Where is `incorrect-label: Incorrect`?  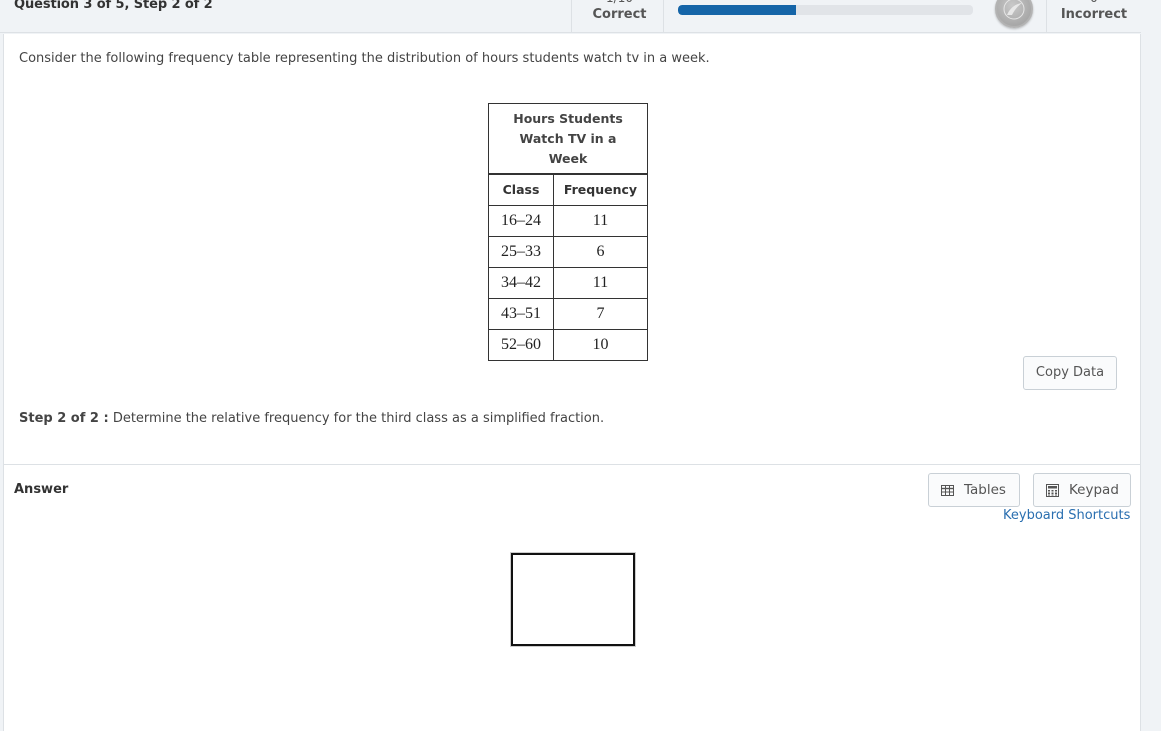 incorrect-label: Incorrect is located at coordinates (1094, 14).